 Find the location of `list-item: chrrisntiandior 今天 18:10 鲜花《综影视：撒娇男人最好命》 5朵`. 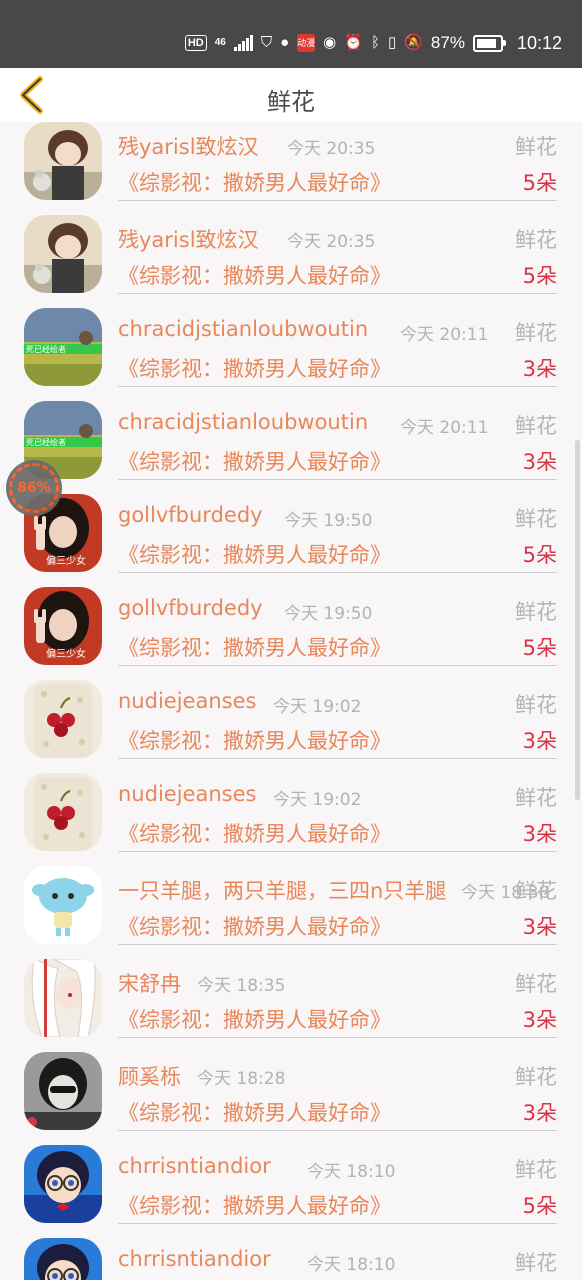

list-item: chrrisntiandior 今天 18:10 鲜花《综影视：撒娇男人最好命》 5朵 is located at coordinates (291, 1191).